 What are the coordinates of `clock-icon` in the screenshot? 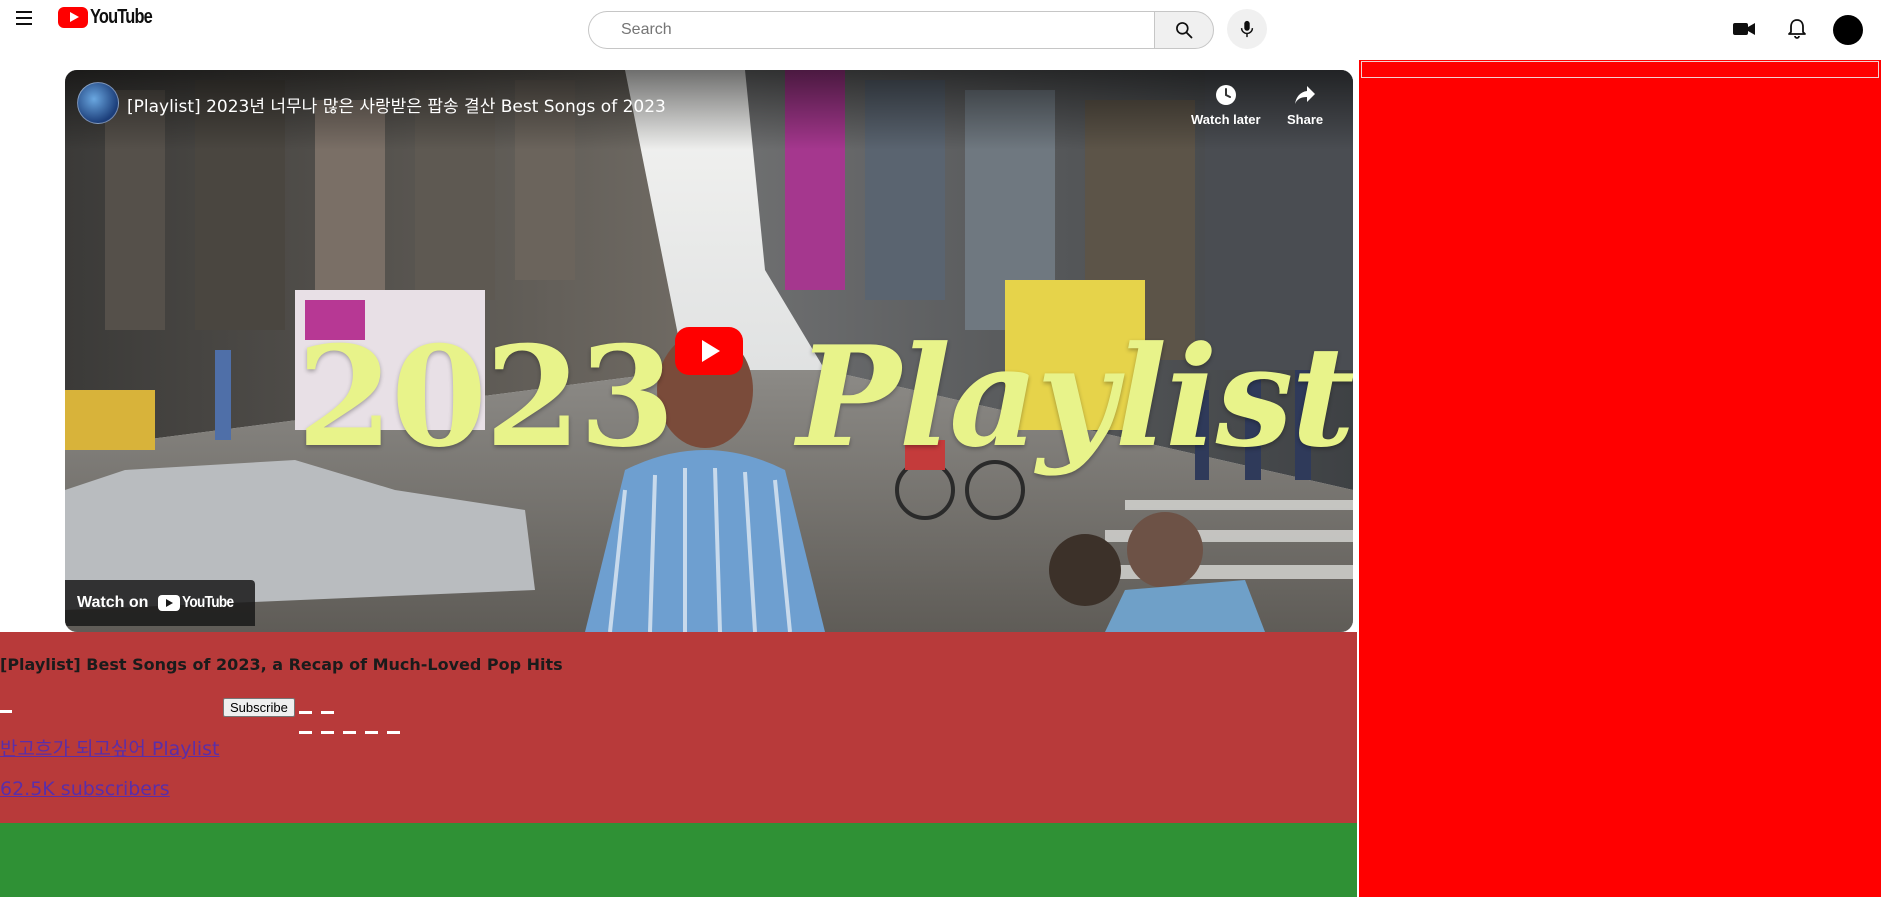 It's located at (1226, 95).